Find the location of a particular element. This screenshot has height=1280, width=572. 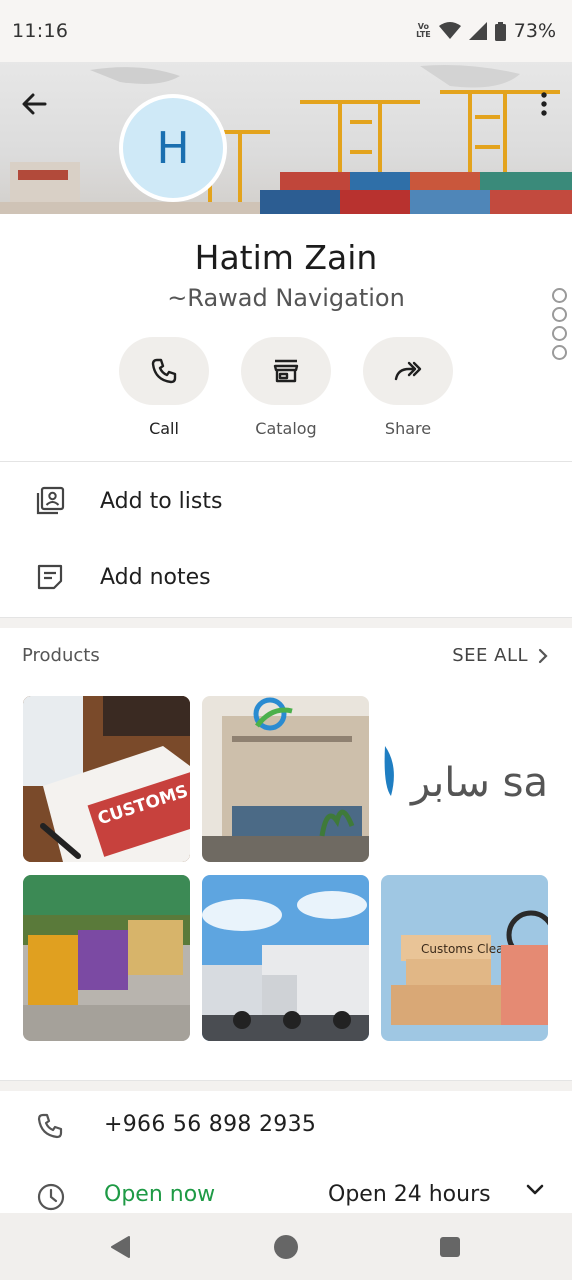

triangle-back-icon is located at coordinates (120, 1247).